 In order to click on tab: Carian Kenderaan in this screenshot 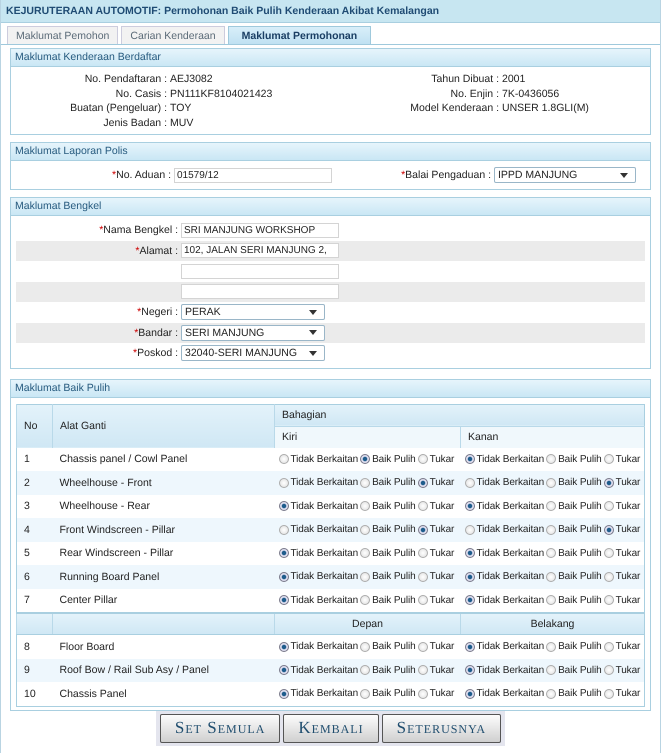, I will do `click(173, 35)`.